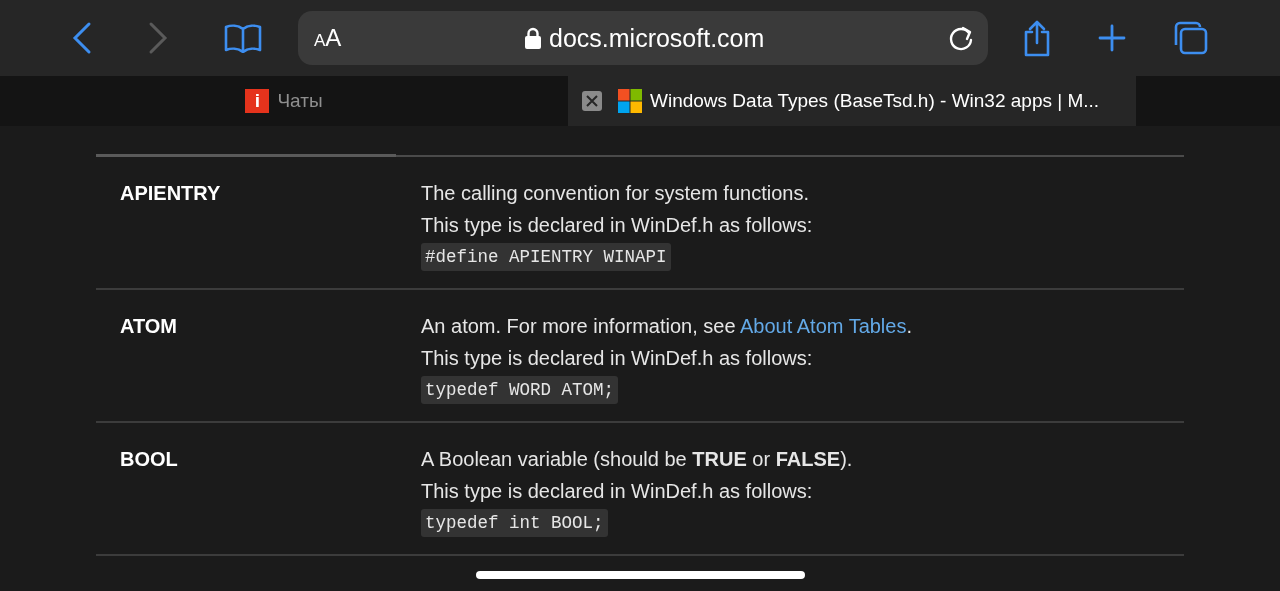 The width and height of the screenshot is (1280, 591). Describe the element at coordinates (592, 101) in the screenshot. I see `close-tab-button` at that location.